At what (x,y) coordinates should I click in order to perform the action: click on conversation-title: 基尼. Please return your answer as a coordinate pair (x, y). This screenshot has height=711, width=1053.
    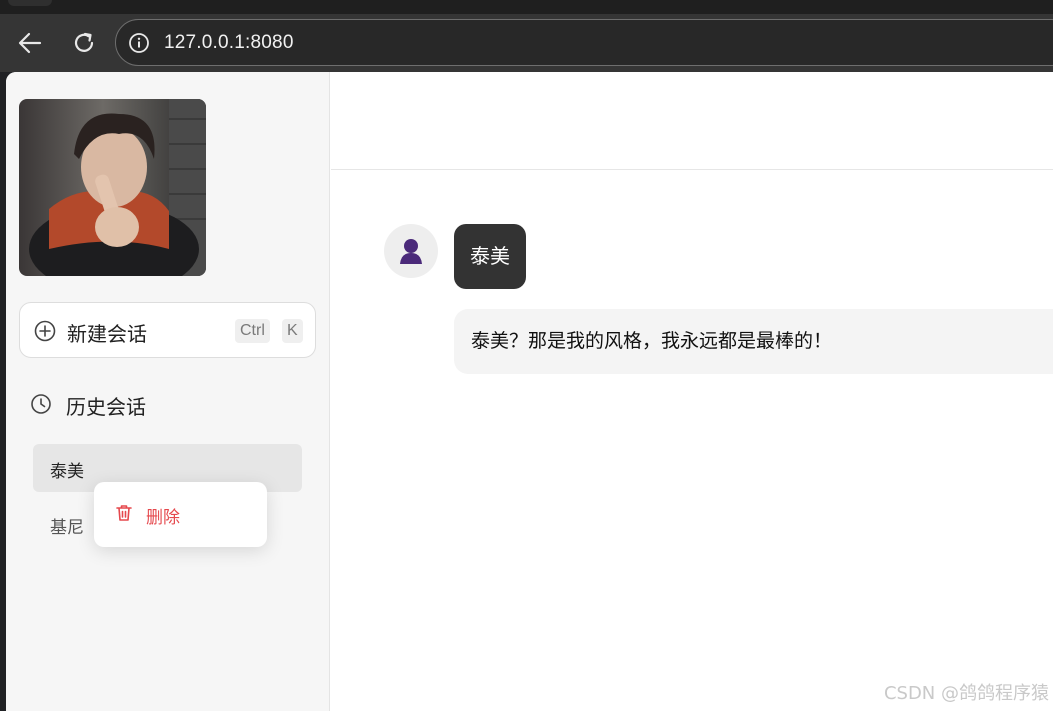
    Looking at the image, I should click on (67, 528).